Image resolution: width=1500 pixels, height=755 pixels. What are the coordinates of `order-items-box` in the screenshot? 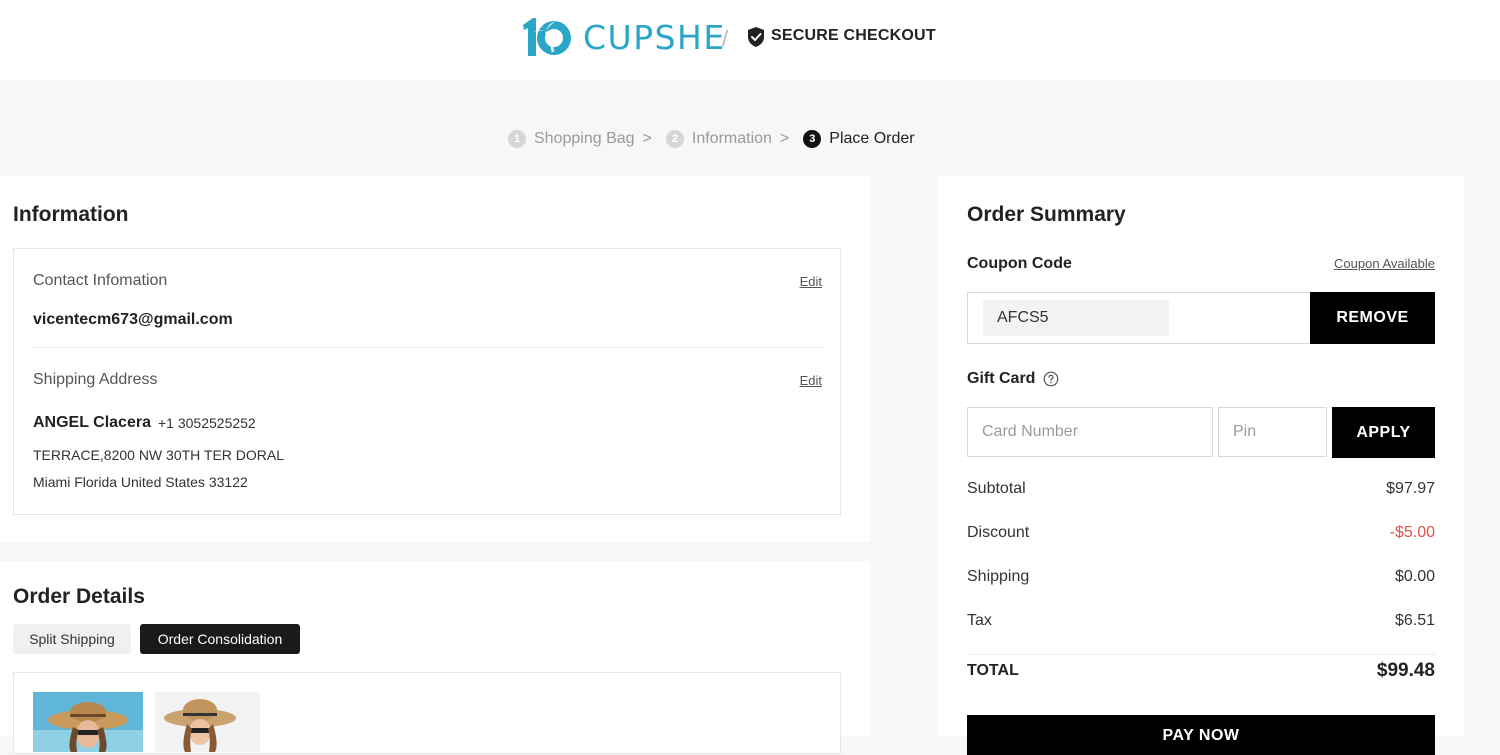 It's located at (427, 713).